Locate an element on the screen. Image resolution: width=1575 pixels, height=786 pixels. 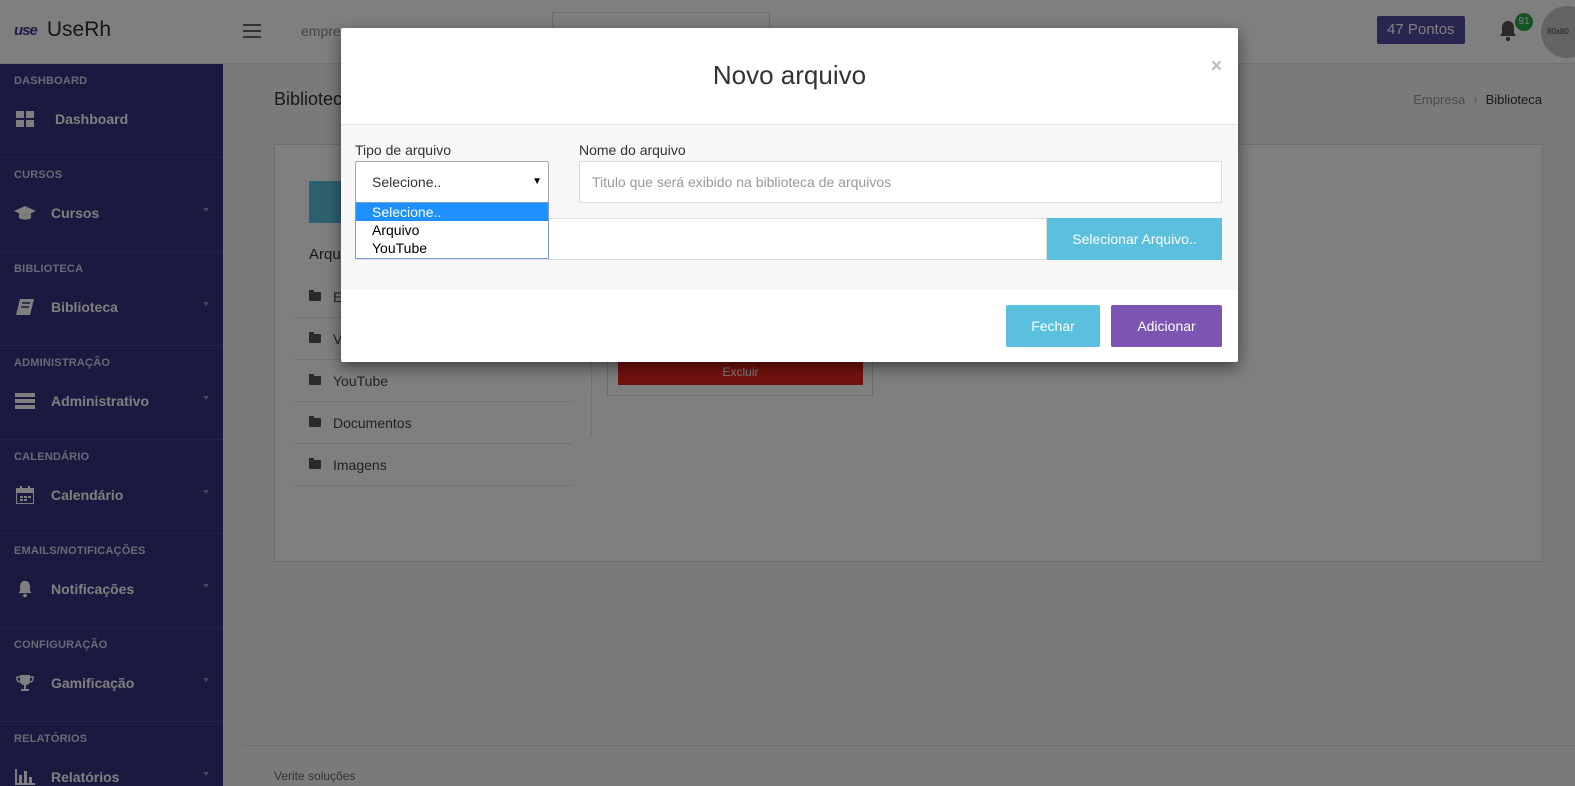
close-icon: × is located at coordinates (1216, 67).